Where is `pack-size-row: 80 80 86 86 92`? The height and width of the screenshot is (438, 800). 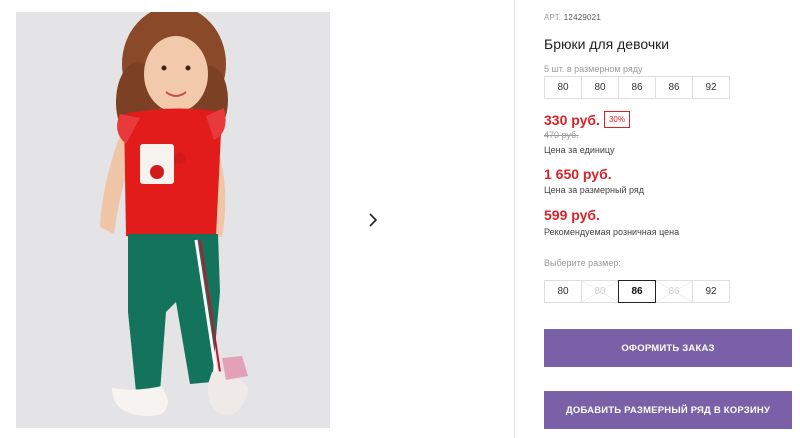
pack-size-row: 80 80 86 86 92 is located at coordinates (637, 87).